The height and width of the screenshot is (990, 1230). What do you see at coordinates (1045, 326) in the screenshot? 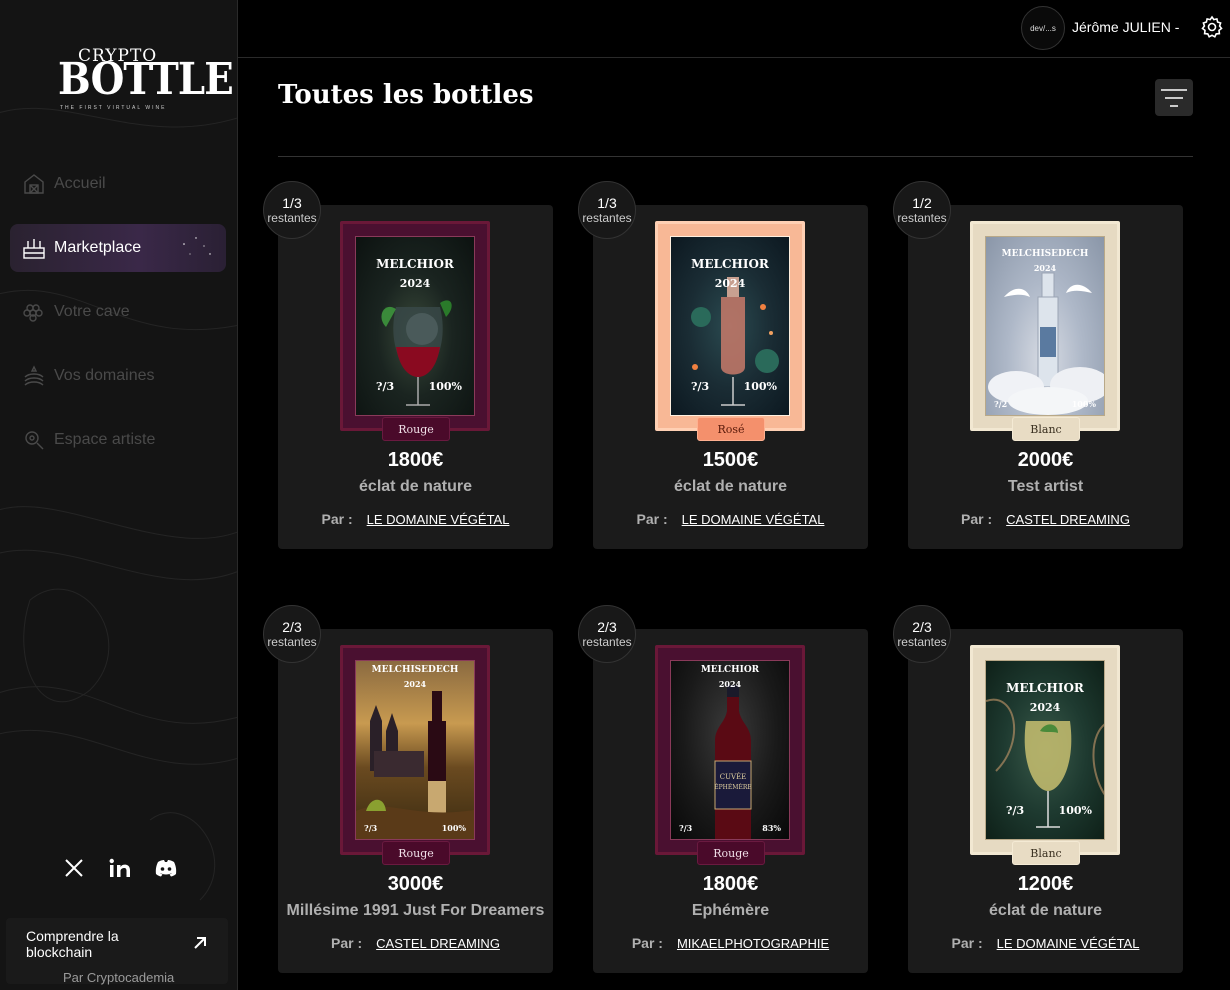
I see `bottle-artwork: MELCHISEDECH 2024 ?/2 100%` at bounding box center [1045, 326].